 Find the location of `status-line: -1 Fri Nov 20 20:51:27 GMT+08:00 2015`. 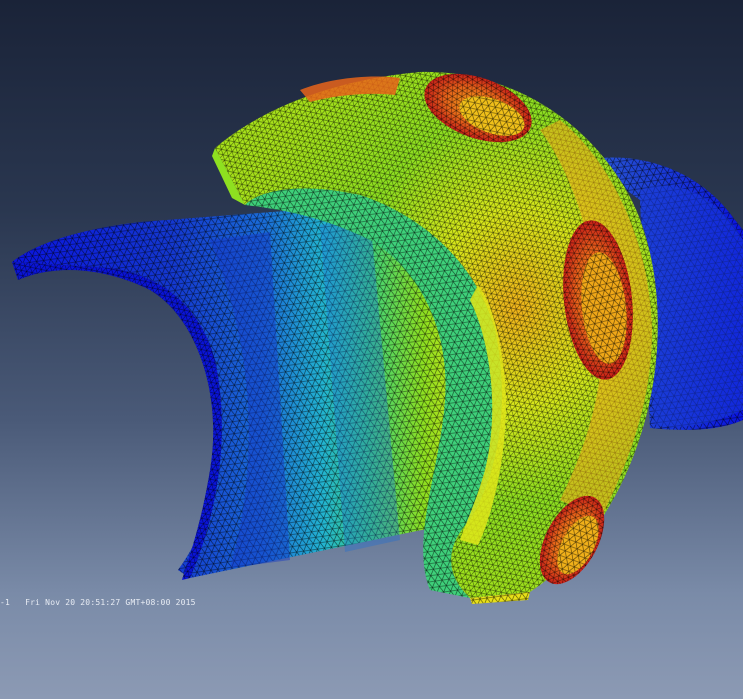

status-line: -1 Fri Nov 20 20:51:27 GMT+08:00 2015 is located at coordinates (98, 602).